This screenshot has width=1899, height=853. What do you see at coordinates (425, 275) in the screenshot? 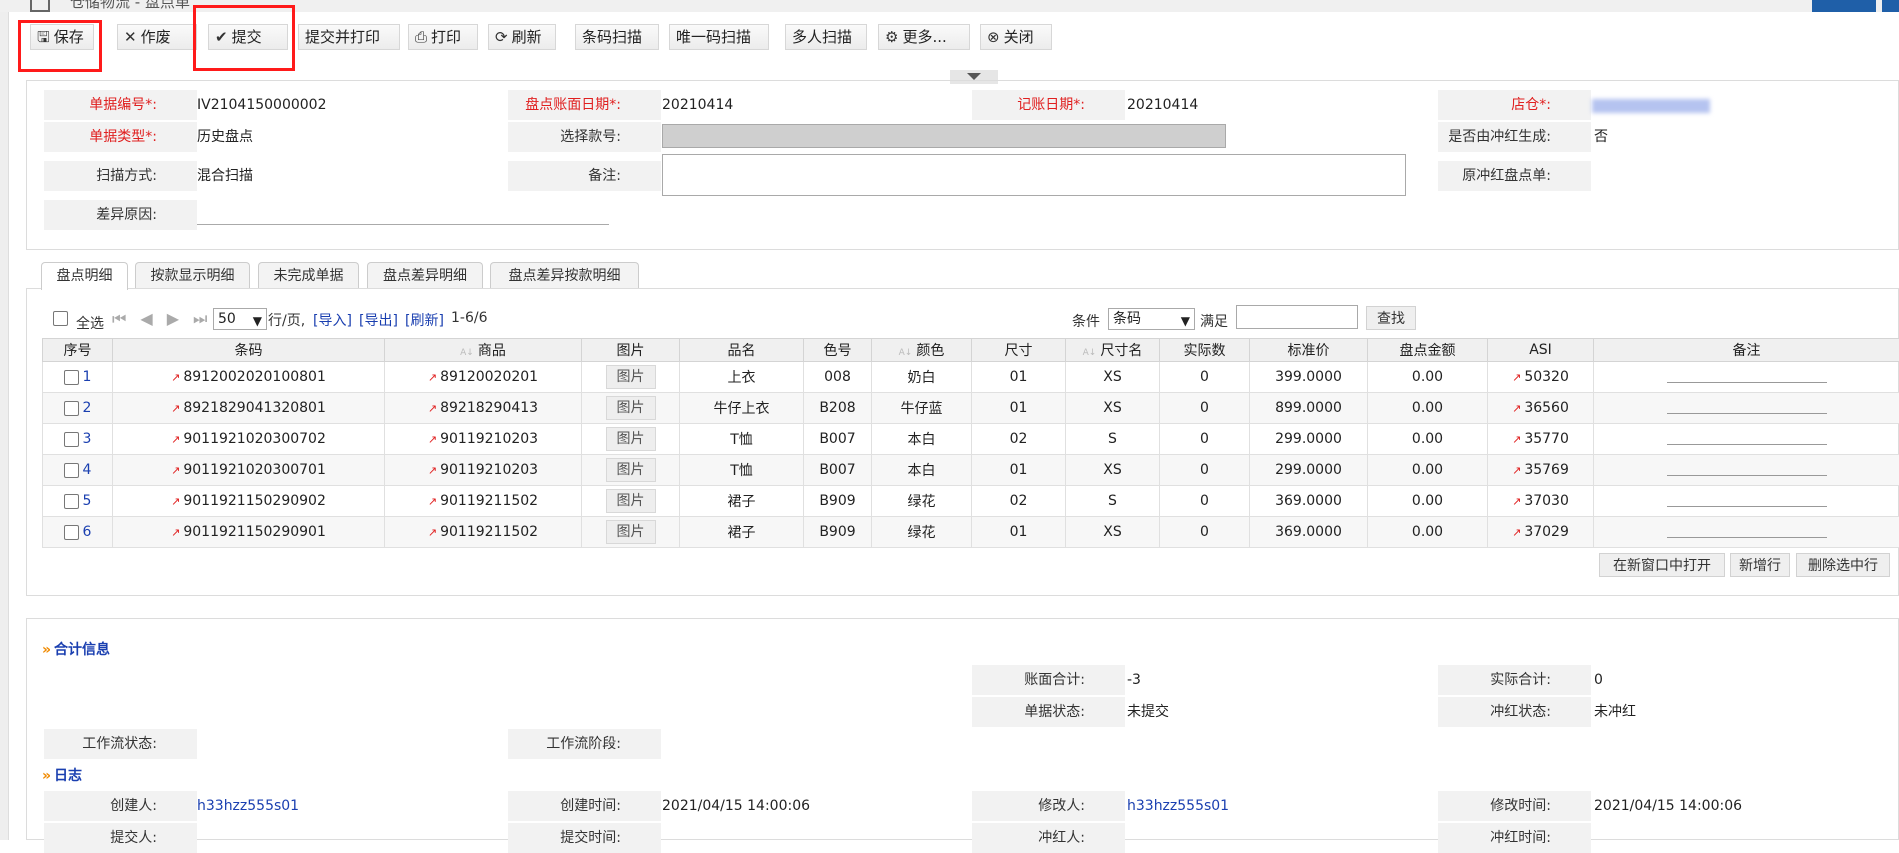
I see `tab-diff-detail: 盘点差异明细` at bounding box center [425, 275].